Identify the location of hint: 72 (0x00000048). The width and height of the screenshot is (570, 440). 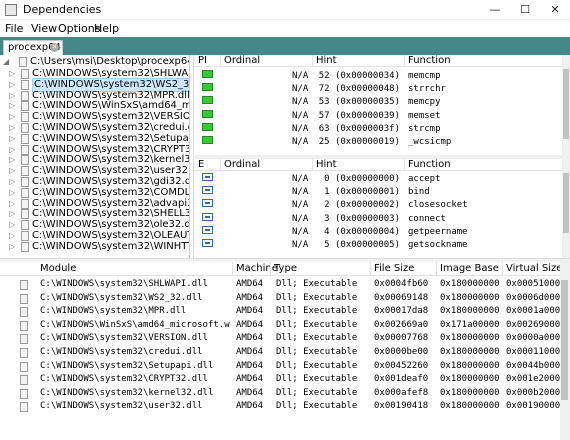
(359, 89).